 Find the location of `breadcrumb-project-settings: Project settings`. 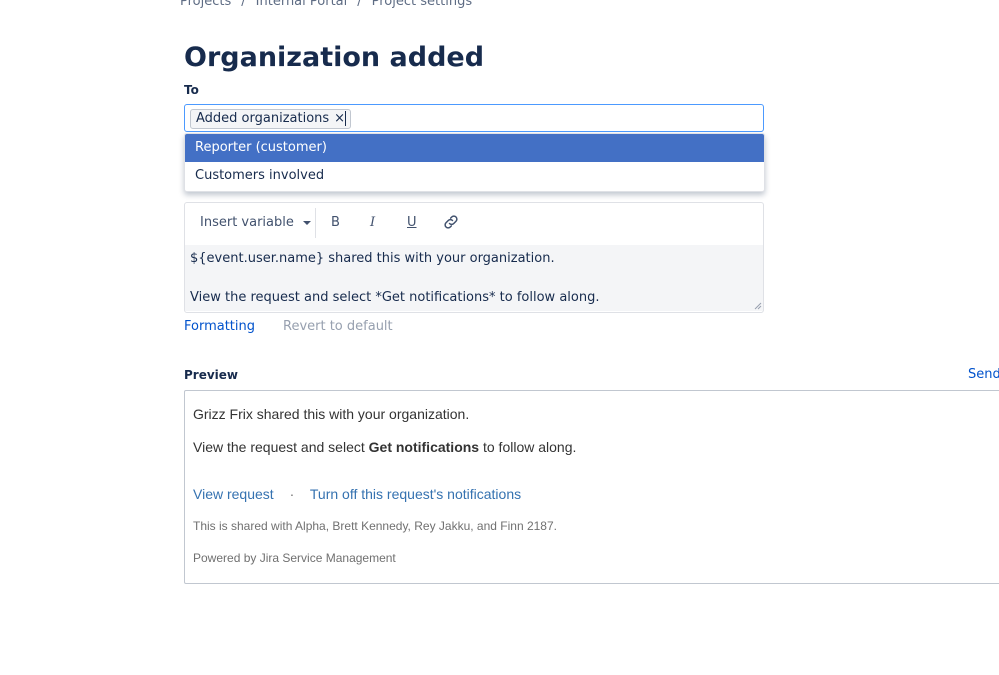

breadcrumb-project-settings: Project settings is located at coordinates (422, 4).